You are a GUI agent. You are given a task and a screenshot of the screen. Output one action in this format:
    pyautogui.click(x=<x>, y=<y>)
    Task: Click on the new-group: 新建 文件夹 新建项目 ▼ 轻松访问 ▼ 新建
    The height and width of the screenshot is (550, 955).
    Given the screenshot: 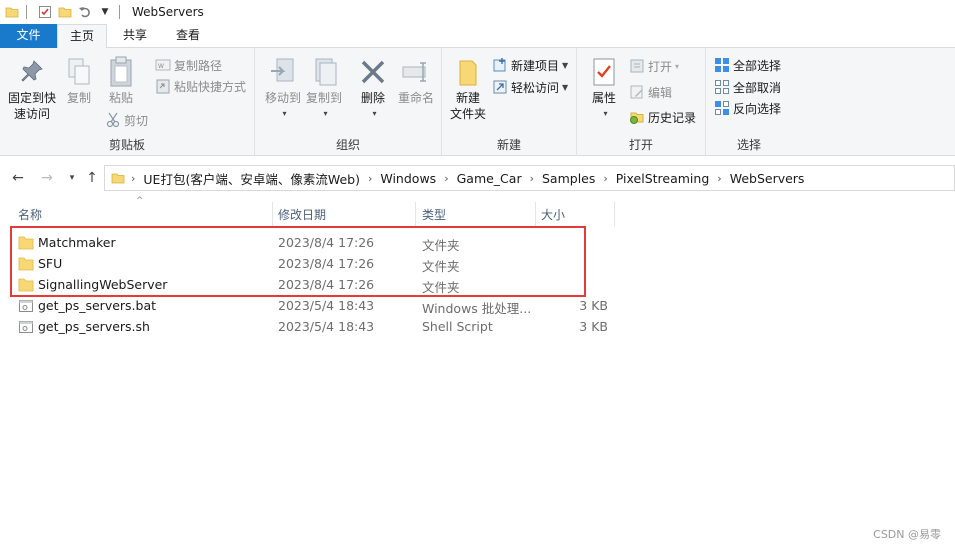 What is the action you would take?
    pyautogui.click(x=509, y=102)
    